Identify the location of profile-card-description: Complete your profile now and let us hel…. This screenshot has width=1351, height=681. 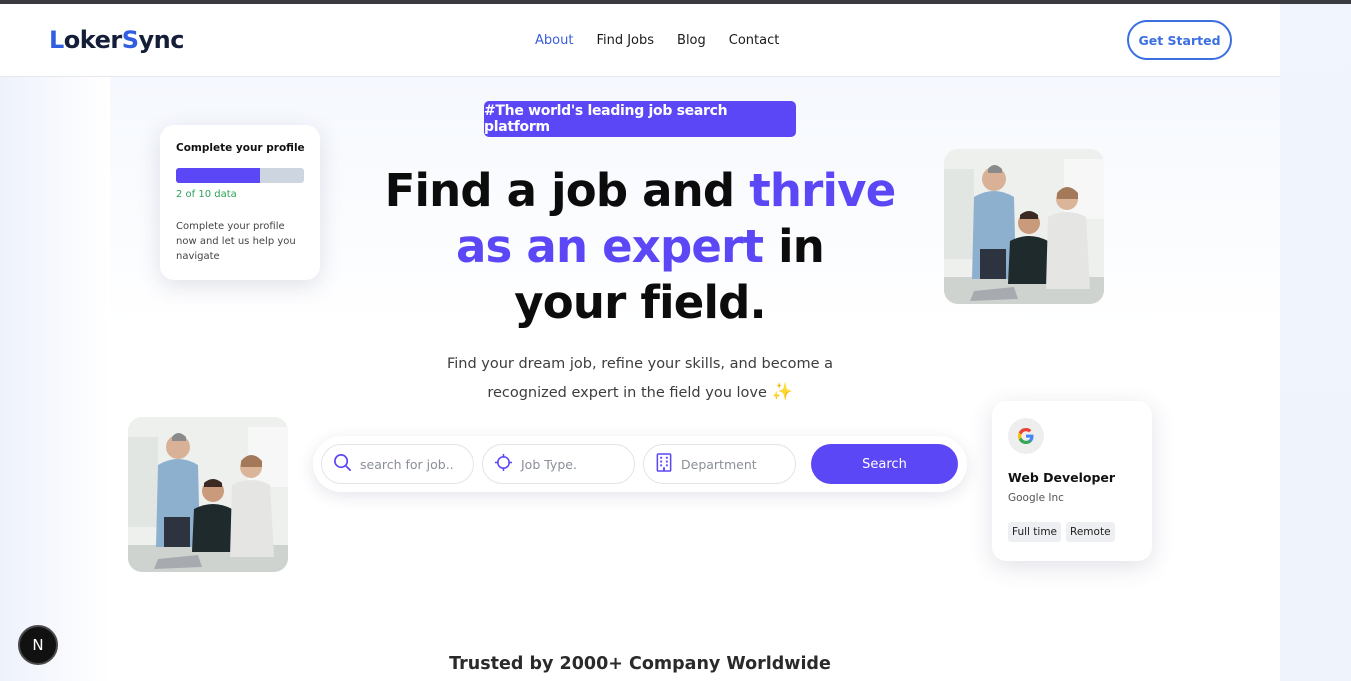
(236, 241).